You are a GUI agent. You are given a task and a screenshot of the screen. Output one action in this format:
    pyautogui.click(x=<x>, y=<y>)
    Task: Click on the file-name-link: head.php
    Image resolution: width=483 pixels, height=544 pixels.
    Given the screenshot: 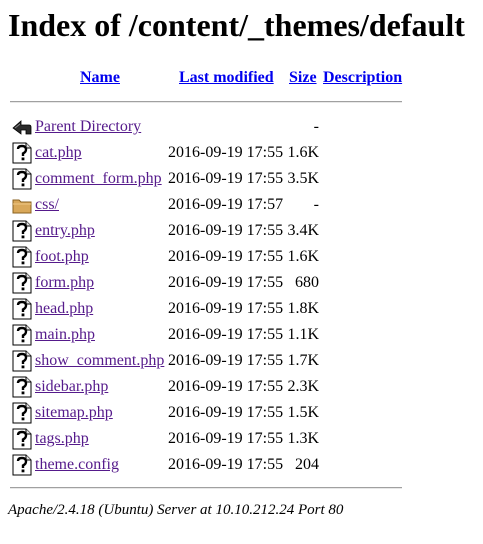 What is the action you would take?
    pyautogui.click(x=64, y=309)
    